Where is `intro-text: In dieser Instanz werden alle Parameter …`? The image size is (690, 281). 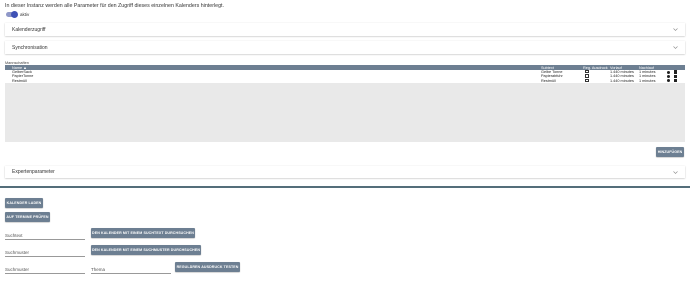
intro-text: In dieser Instanz werden alle Parameter … is located at coordinates (114, 6).